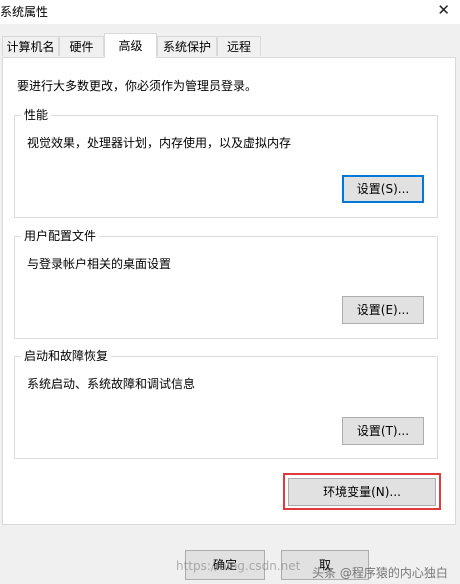 The image size is (460, 584). Describe the element at coordinates (111, 384) in the screenshot. I see `startup-recovery-description: 系统启动、系统故障和调试信息` at that location.